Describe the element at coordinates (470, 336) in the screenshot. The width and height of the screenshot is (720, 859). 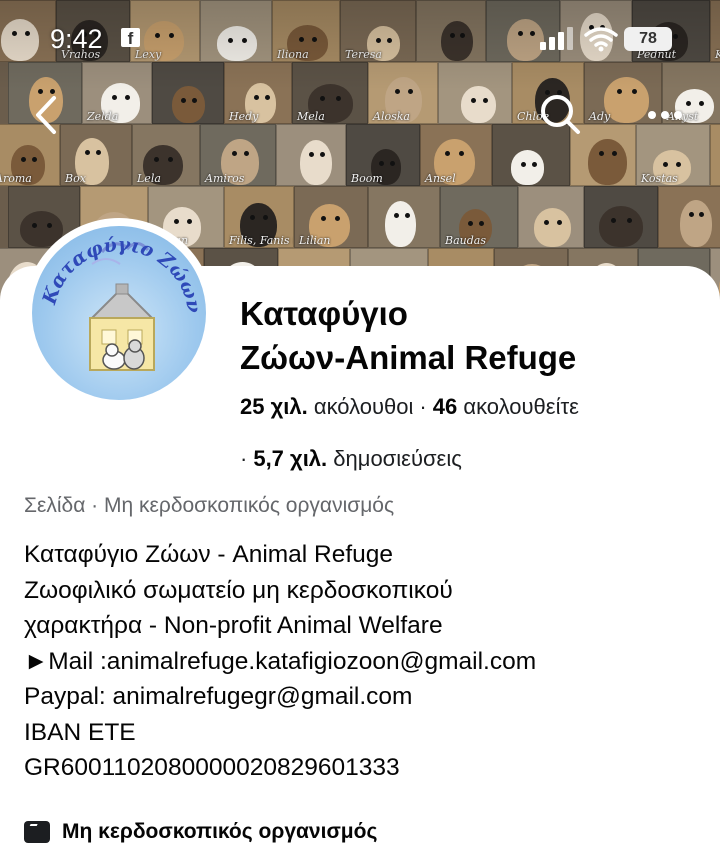
I see `page-title: Καταφύγιο Ζώων-Animal Refuge` at that location.